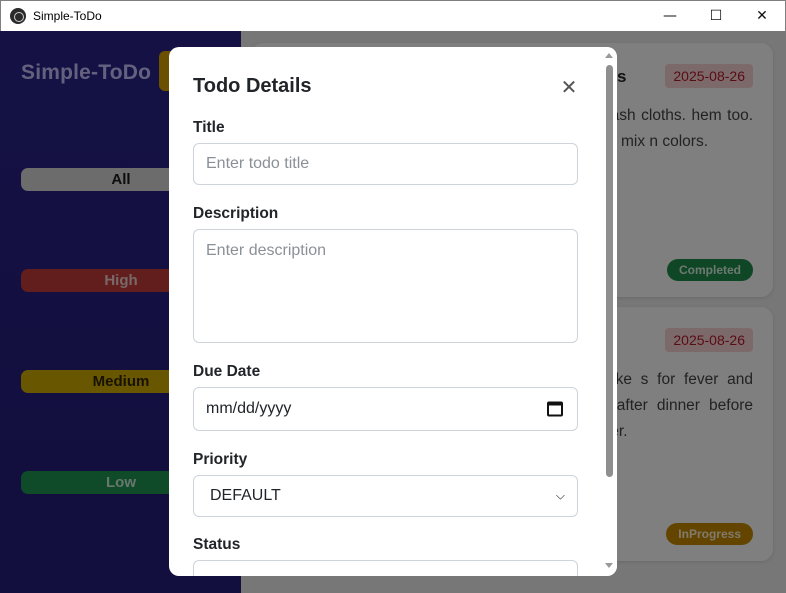  What do you see at coordinates (385, 496) in the screenshot?
I see `priority-select: DEFAULT ⌵` at bounding box center [385, 496].